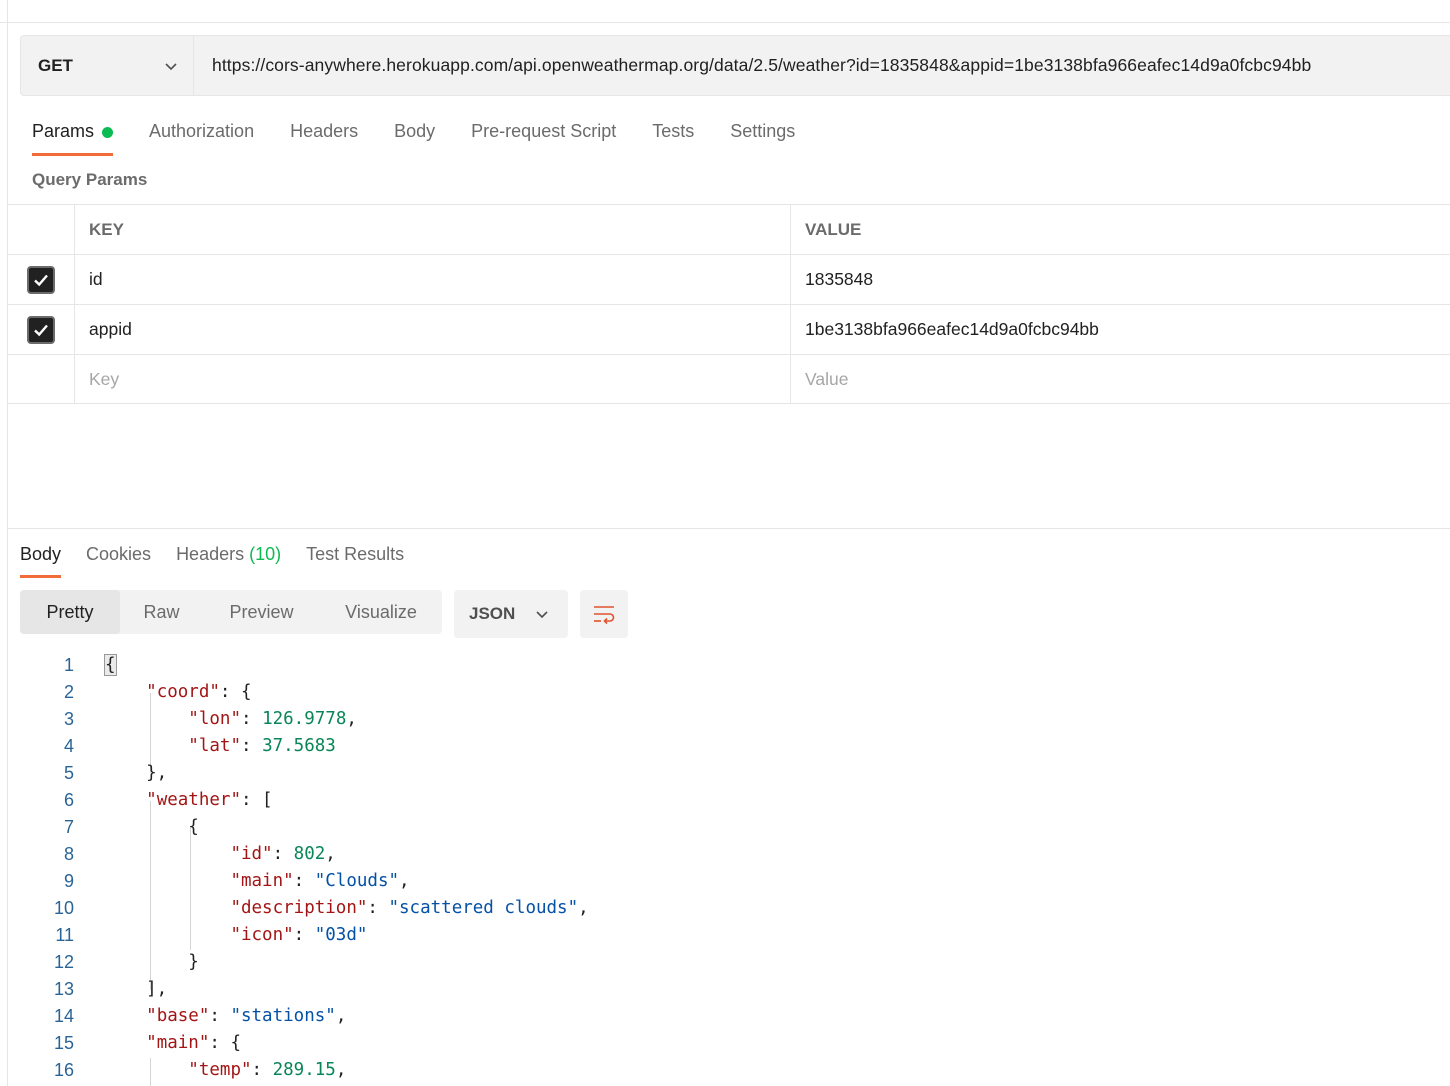 Image resolution: width=1450 pixels, height=1086 pixels. I want to click on code-line: 15 "main": {, so click(147, 1043).